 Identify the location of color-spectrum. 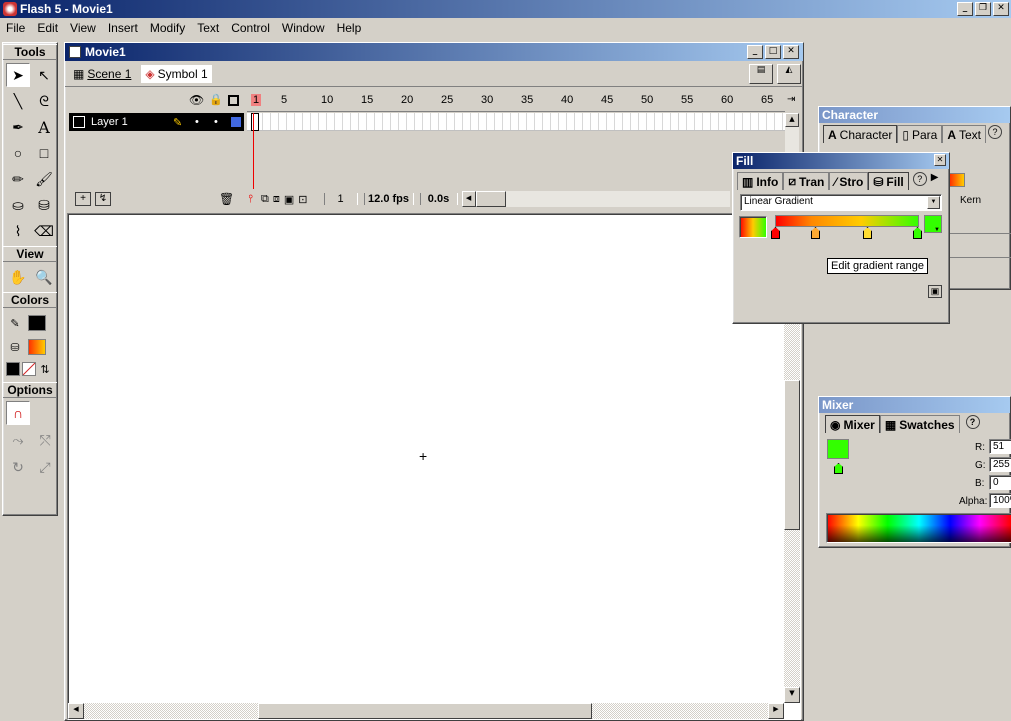
(918, 528).